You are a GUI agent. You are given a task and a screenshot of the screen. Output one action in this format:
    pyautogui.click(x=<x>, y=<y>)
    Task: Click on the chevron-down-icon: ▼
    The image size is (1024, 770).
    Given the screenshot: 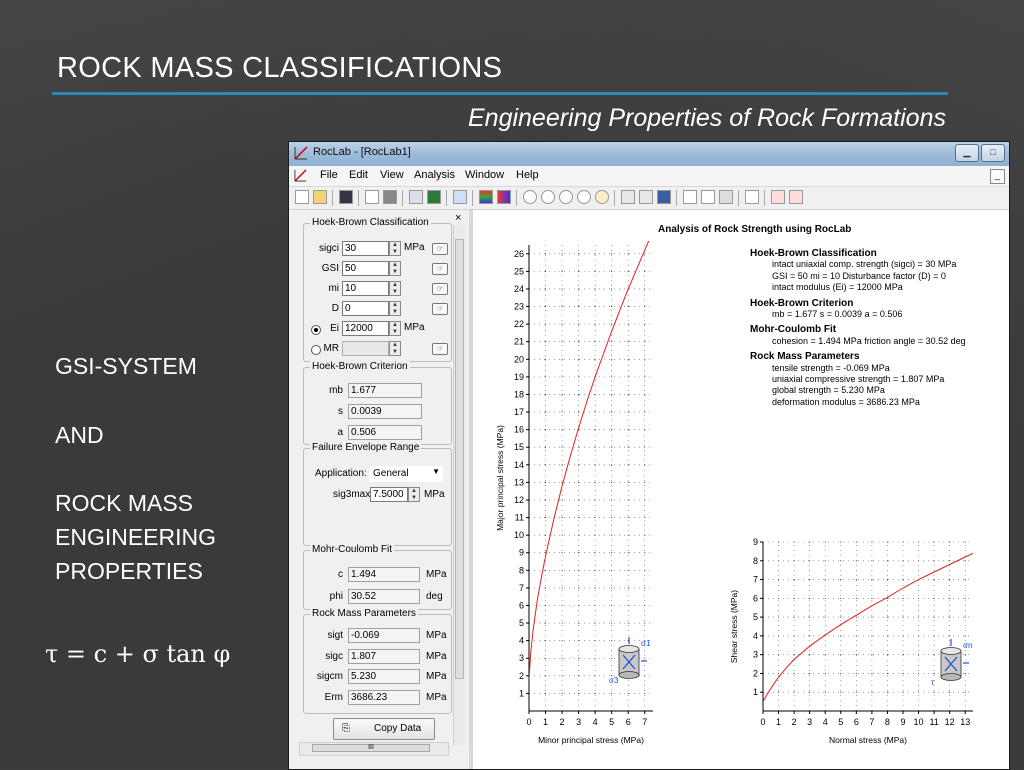 What is the action you would take?
    pyautogui.click(x=436, y=471)
    